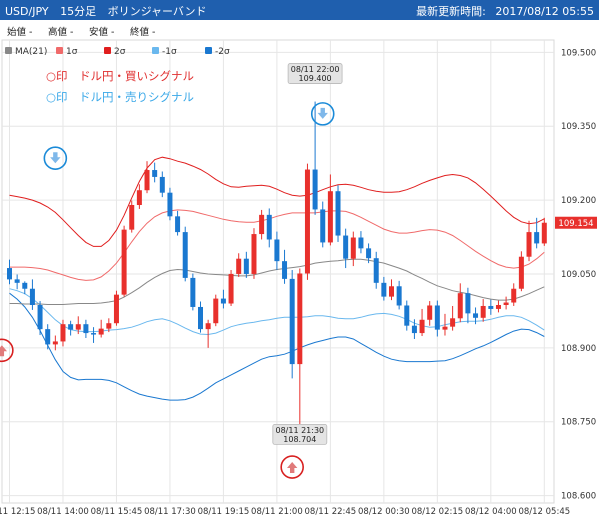 The height and width of the screenshot is (518, 599). Describe the element at coordinates (299, 439) in the screenshot. I see `callout-price: 108.704` at that location.